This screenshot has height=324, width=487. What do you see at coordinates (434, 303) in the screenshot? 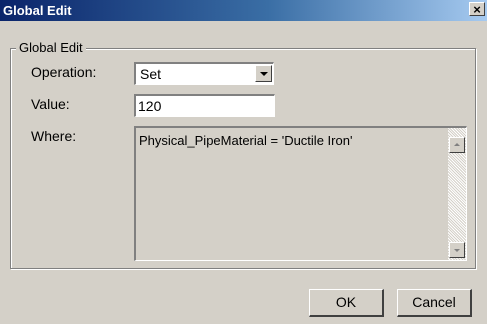
I see `cancel-button: Cancel` at bounding box center [434, 303].